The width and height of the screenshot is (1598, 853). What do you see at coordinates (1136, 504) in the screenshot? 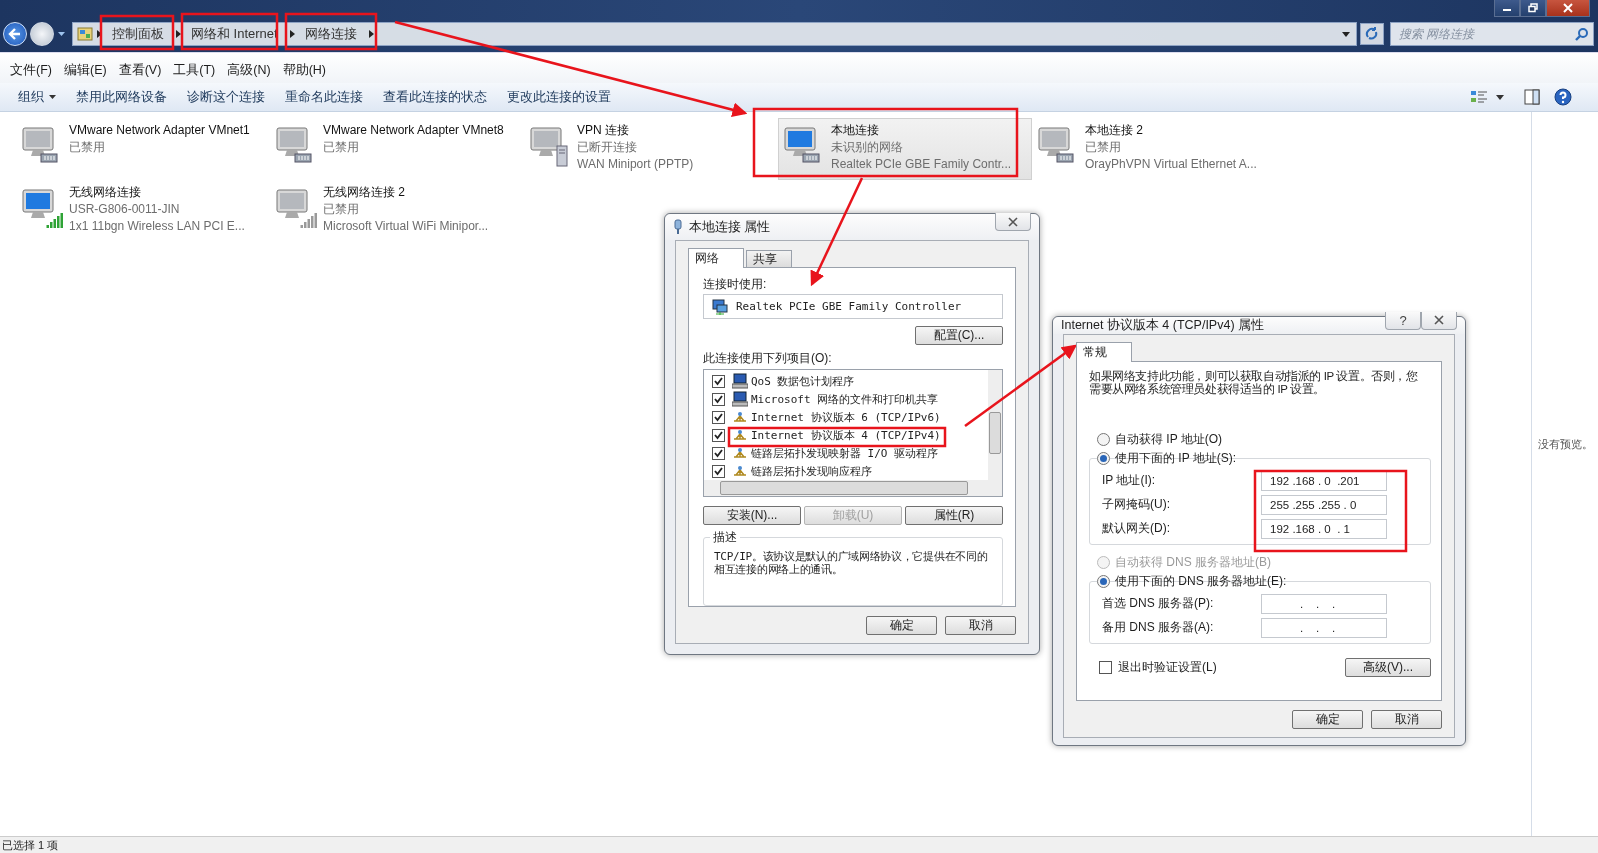
I see `field-label: 子网掩码(U):` at bounding box center [1136, 504].